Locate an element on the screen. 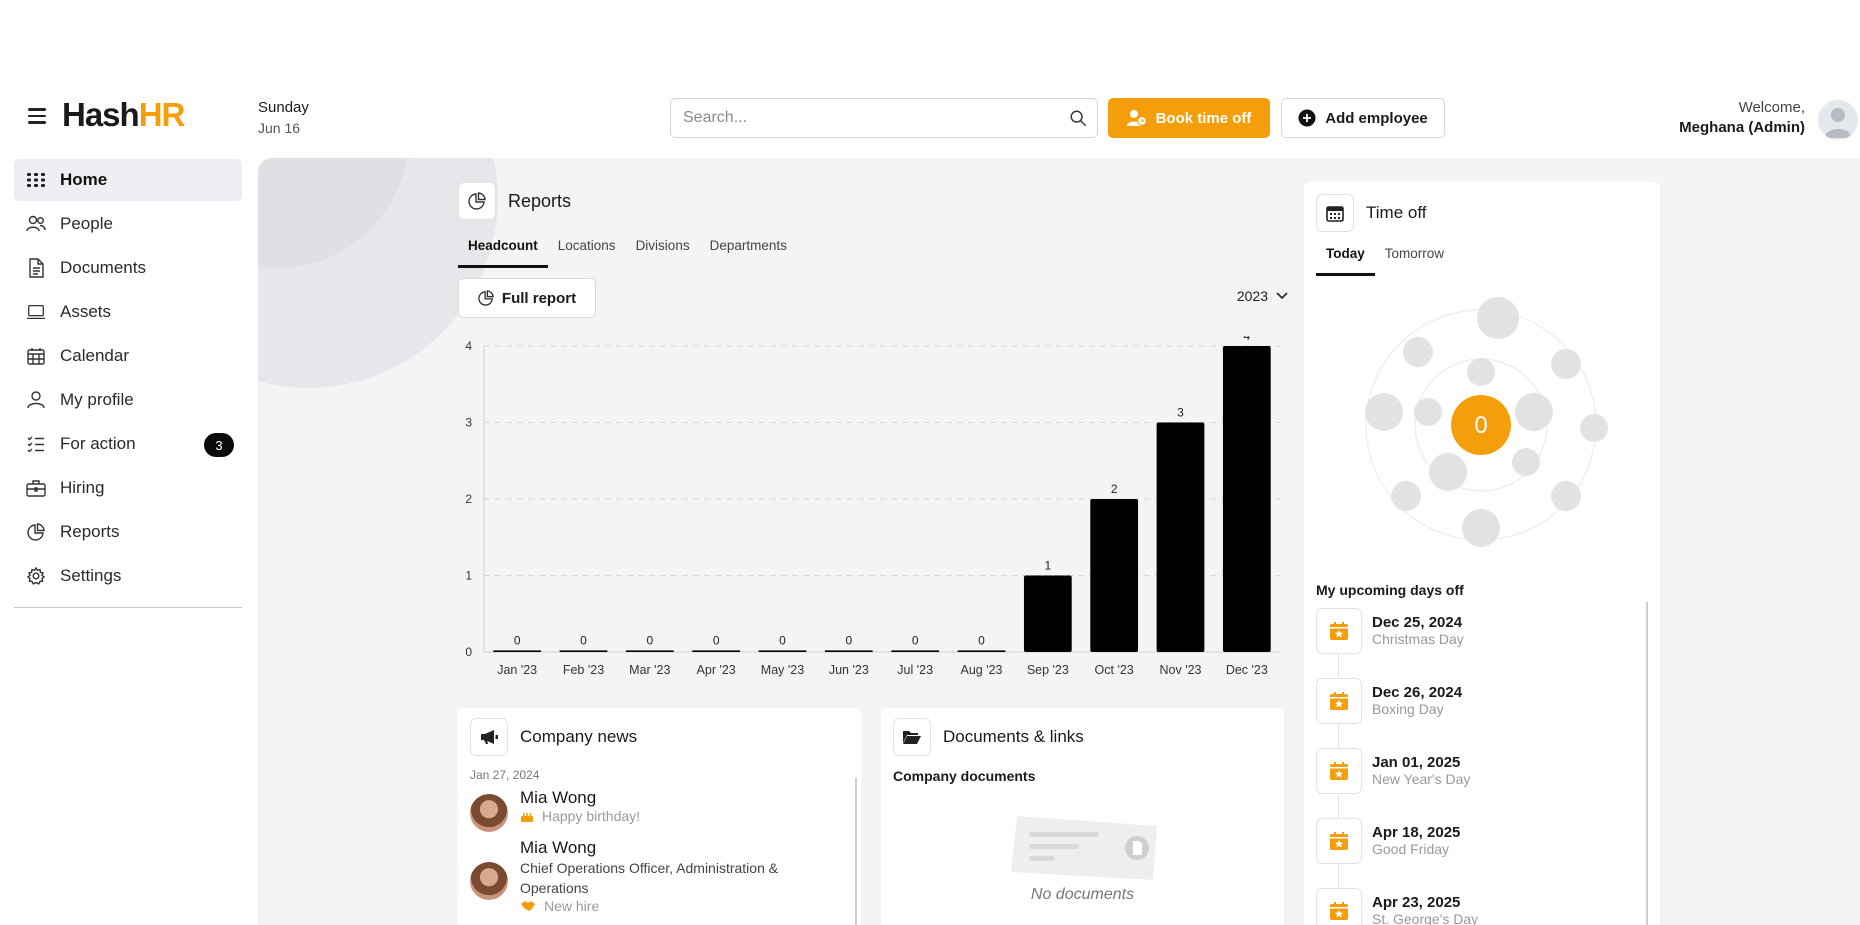 The height and width of the screenshot is (925, 1860). full-report-button: Full report is located at coordinates (527, 298).